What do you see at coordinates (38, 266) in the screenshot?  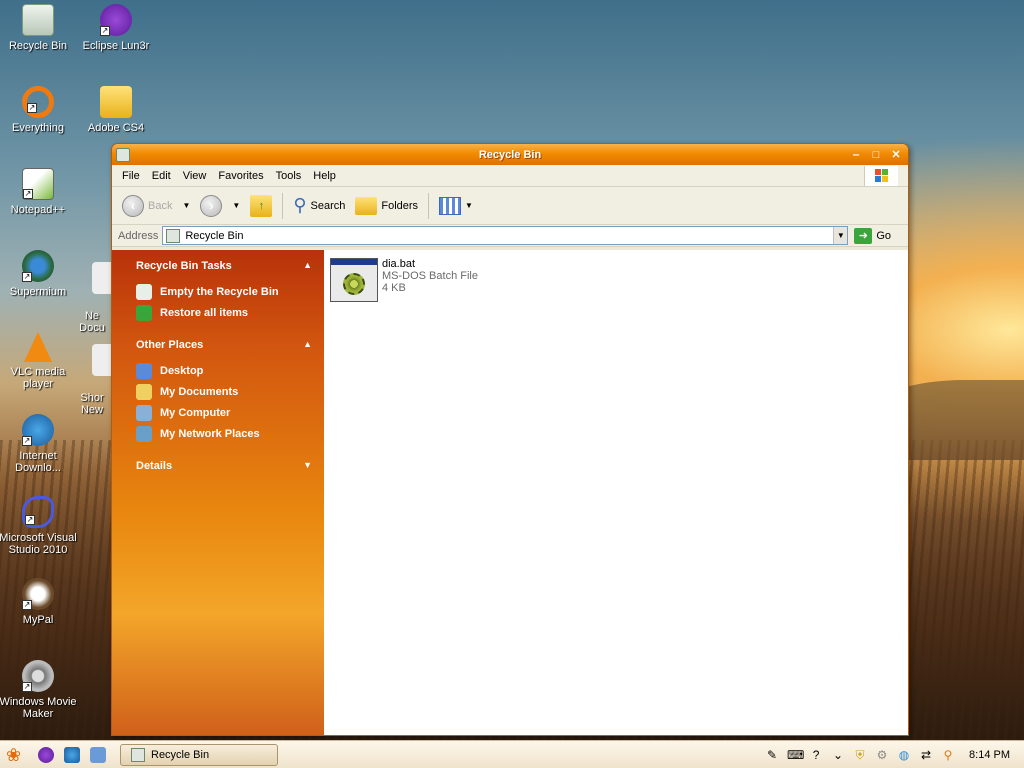 I see `supermium-icon: ↗` at bounding box center [38, 266].